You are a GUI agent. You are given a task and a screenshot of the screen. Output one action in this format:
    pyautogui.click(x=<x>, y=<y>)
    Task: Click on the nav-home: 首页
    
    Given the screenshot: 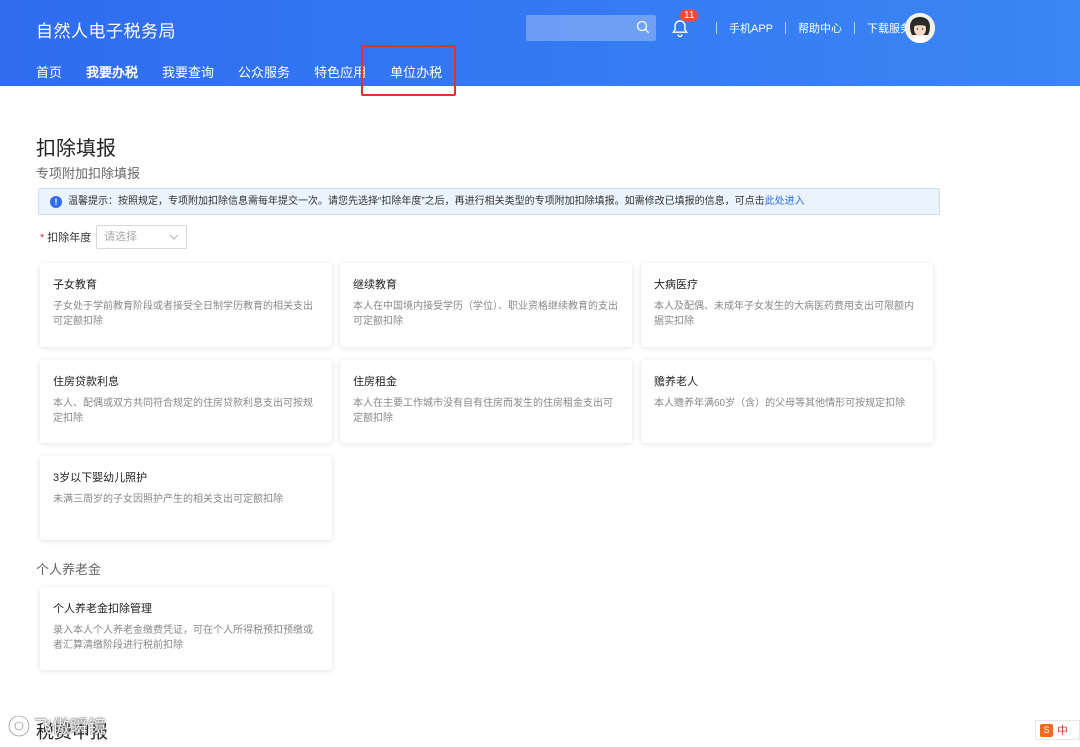 What is the action you would take?
    pyautogui.click(x=49, y=77)
    